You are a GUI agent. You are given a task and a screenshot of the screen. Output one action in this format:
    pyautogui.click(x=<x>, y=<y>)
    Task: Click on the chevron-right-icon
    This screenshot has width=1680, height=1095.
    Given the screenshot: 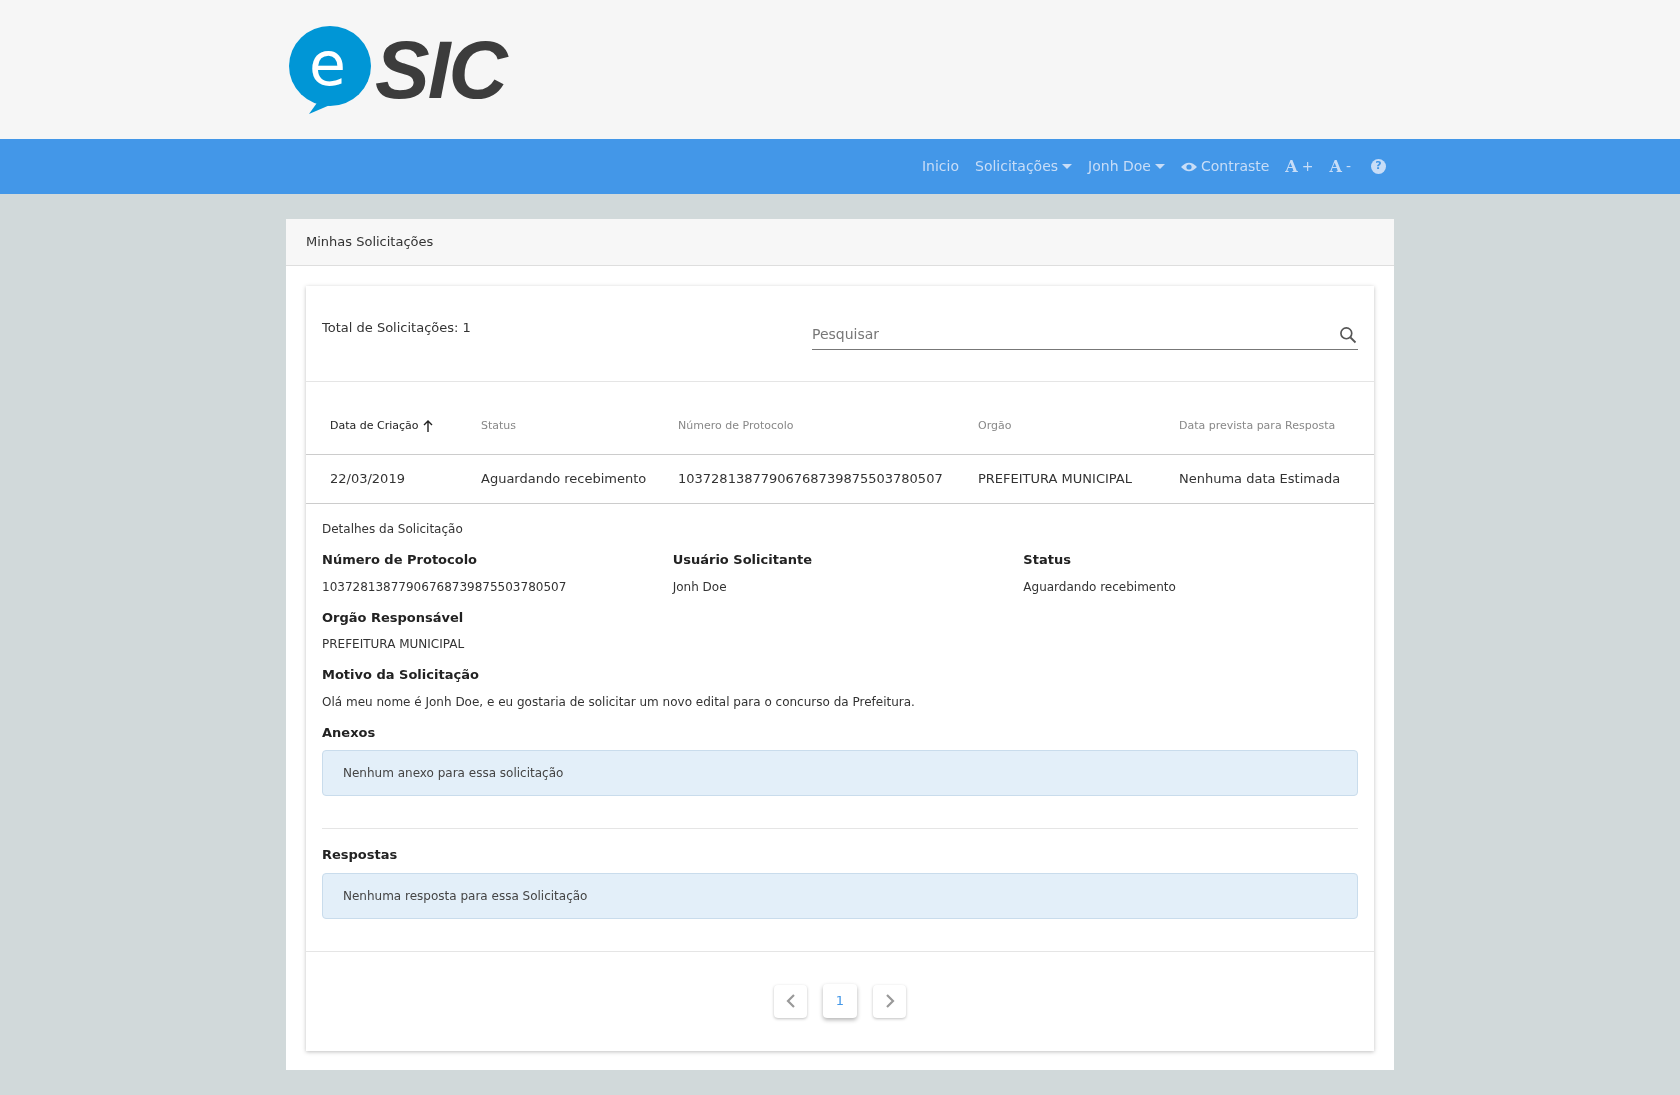 What is the action you would take?
    pyautogui.click(x=889, y=1001)
    